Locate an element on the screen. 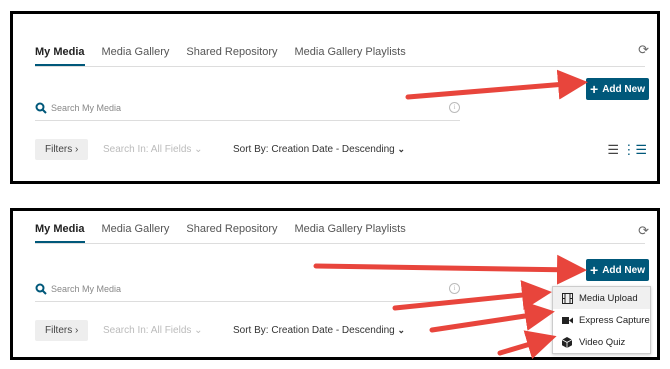 The width and height of the screenshot is (670, 369). detailed-view-icon: ⋮☰ is located at coordinates (634, 150).